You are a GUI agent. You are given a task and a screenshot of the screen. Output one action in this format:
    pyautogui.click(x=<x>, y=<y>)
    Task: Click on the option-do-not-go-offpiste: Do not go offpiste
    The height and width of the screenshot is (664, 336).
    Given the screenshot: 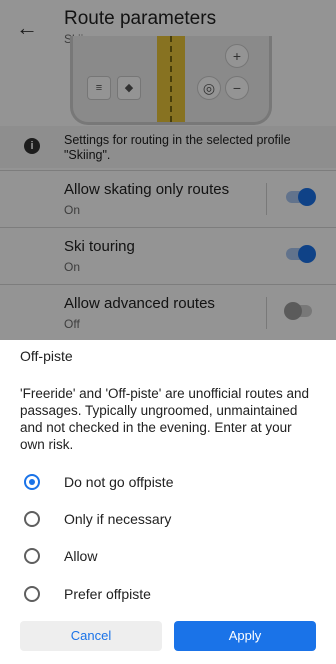 What is the action you would take?
    pyautogui.click(x=168, y=482)
    